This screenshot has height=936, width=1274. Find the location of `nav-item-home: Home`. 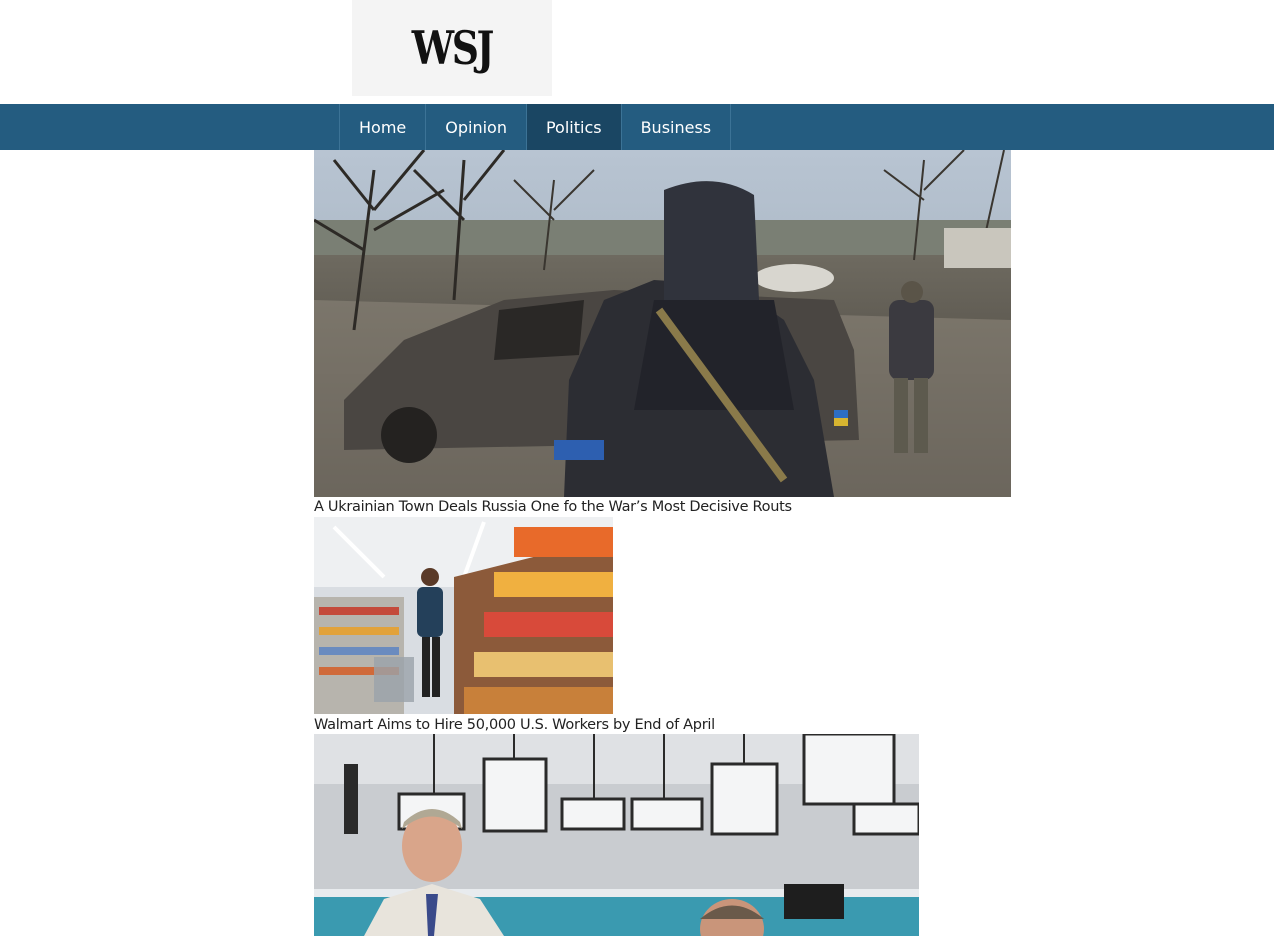

nav-item-home: Home is located at coordinates (383, 127).